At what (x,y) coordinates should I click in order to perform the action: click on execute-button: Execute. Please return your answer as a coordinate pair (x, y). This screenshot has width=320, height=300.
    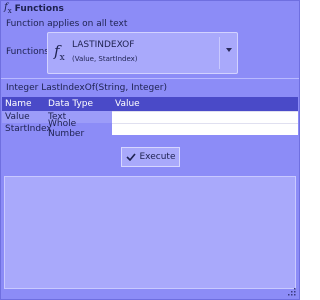
    Looking at the image, I should click on (150, 157).